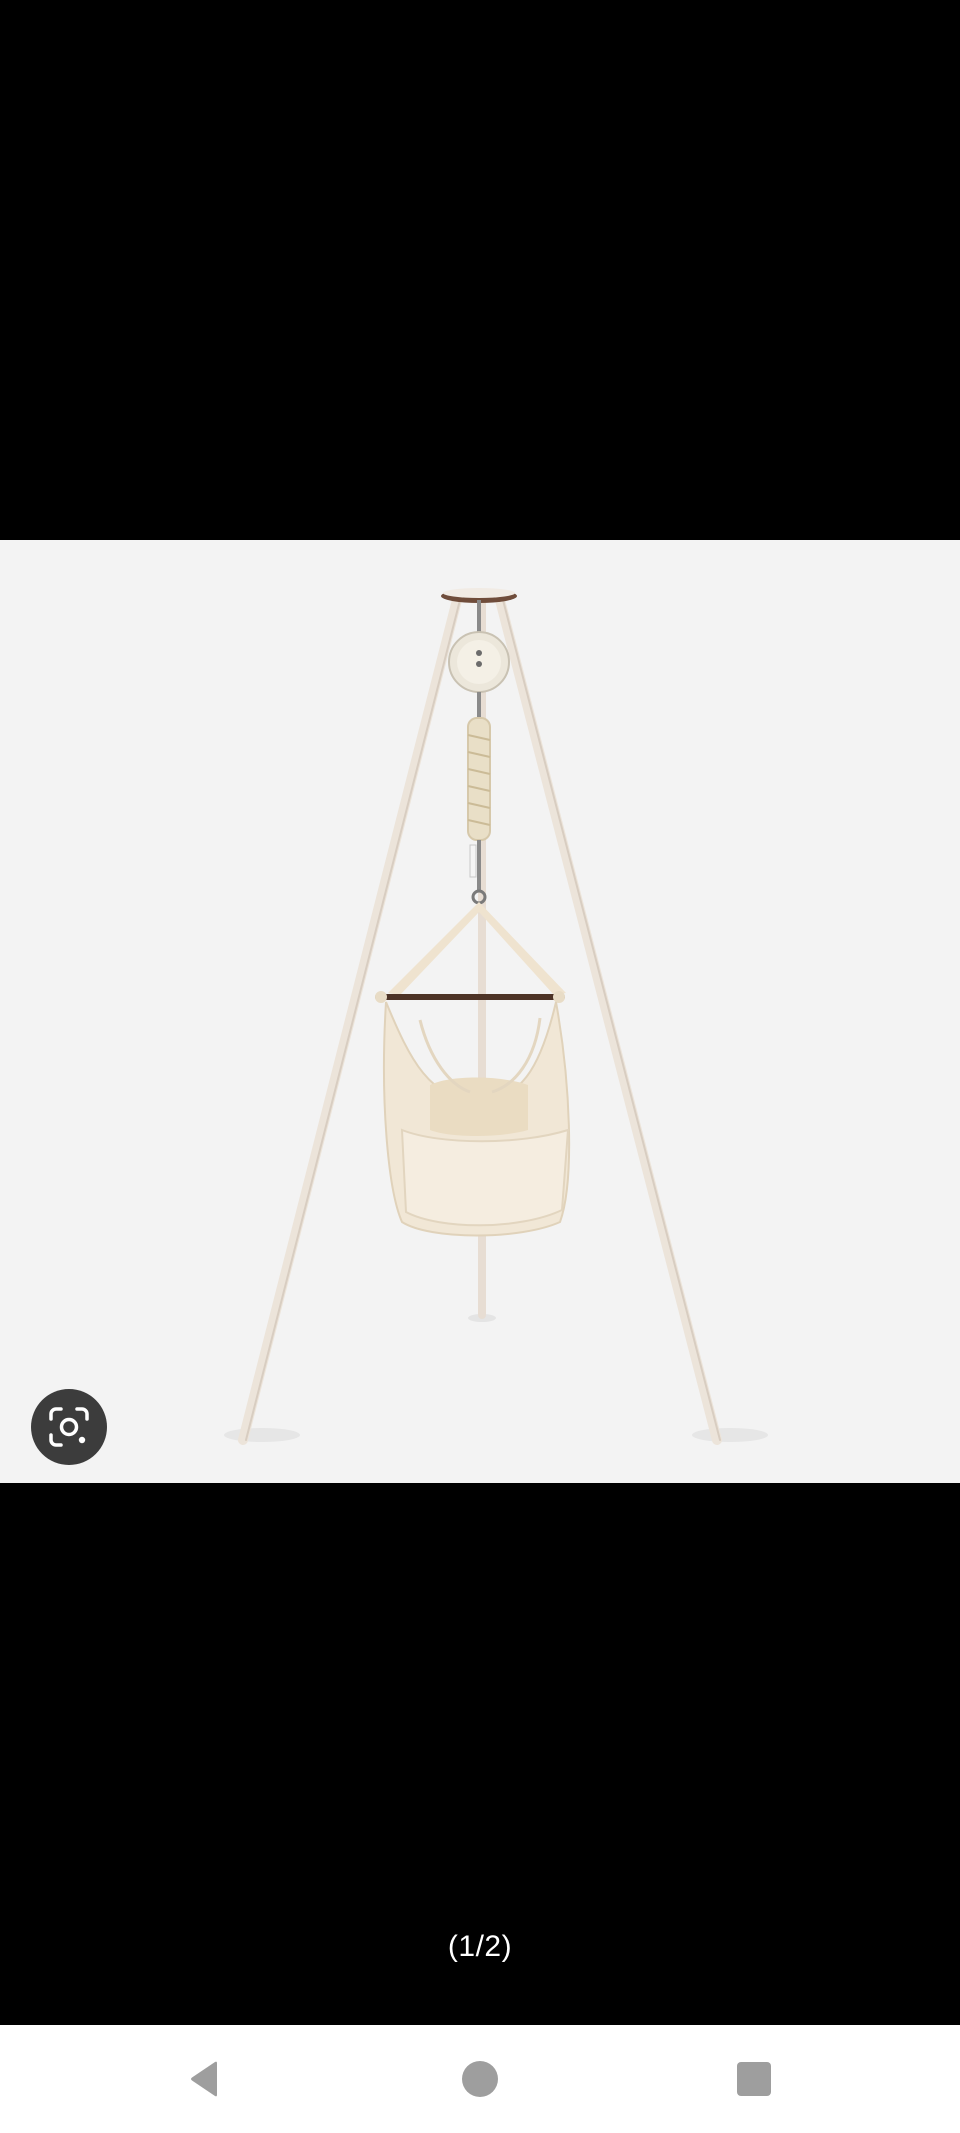 The width and height of the screenshot is (960, 2133). What do you see at coordinates (480, 1946) in the screenshot?
I see `image-counter: (1/2)` at bounding box center [480, 1946].